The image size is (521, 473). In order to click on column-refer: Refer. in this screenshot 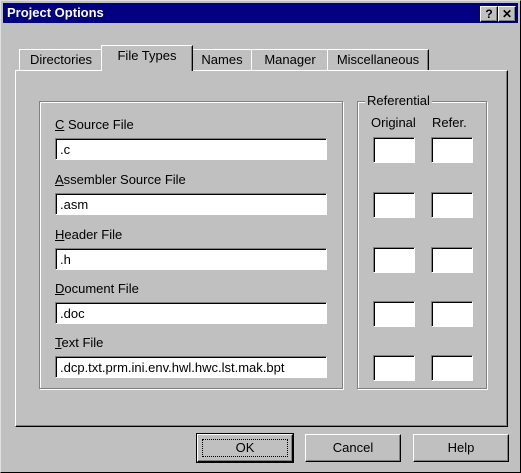, I will do `click(449, 122)`.